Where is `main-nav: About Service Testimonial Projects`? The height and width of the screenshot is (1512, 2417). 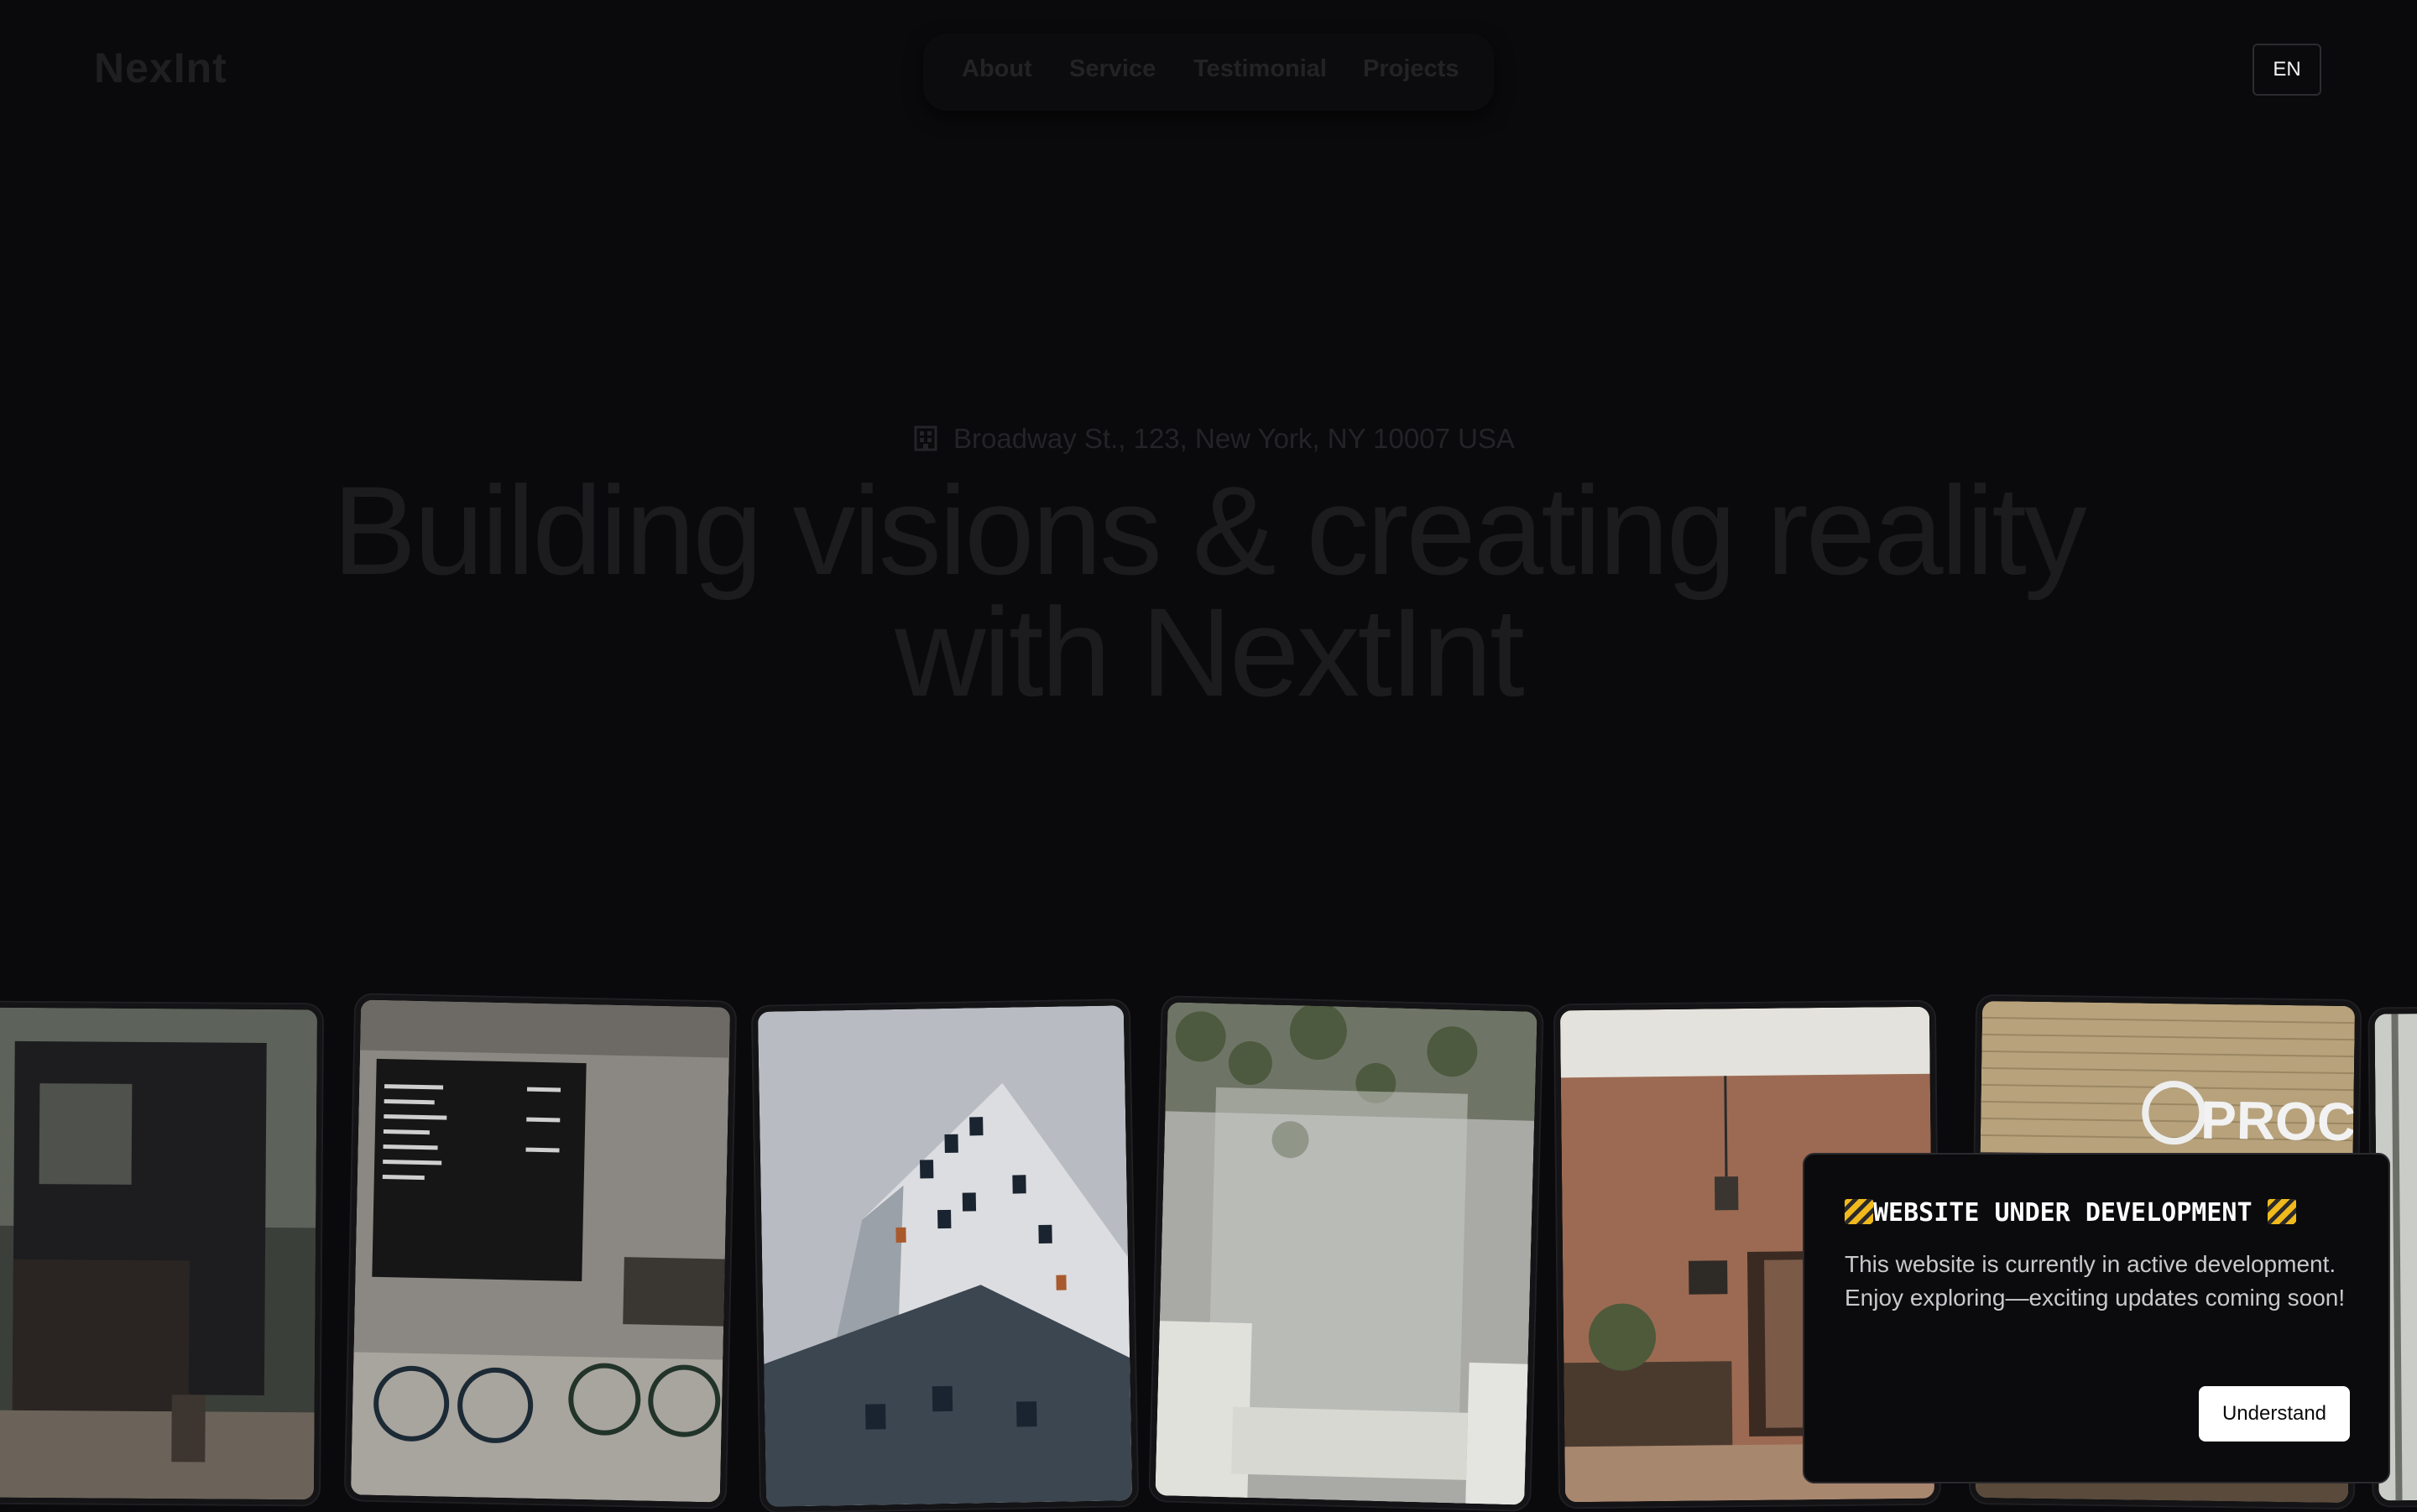 main-nav: About Service Testimonial Projects is located at coordinates (1208, 72).